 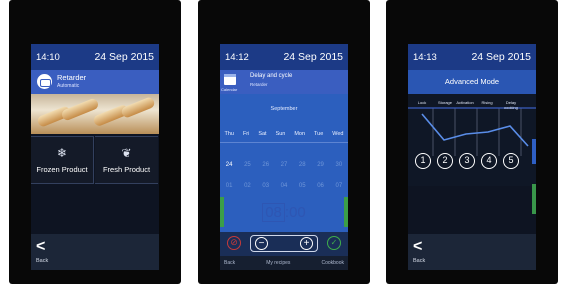 I want to click on time-stepper: − +, so click(x=284, y=243).